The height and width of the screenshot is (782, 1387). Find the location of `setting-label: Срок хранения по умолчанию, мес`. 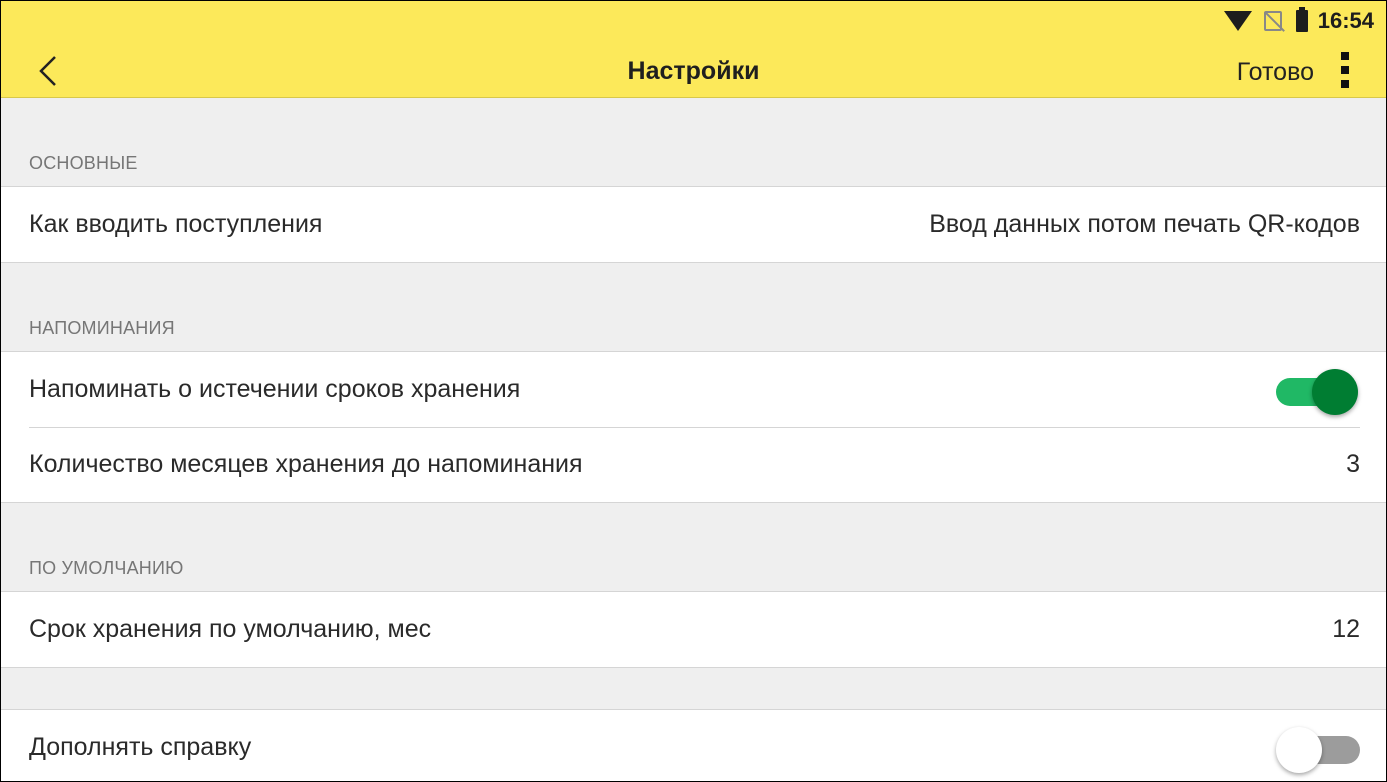

setting-label: Срок хранения по умолчанию, мес is located at coordinates (230, 629).